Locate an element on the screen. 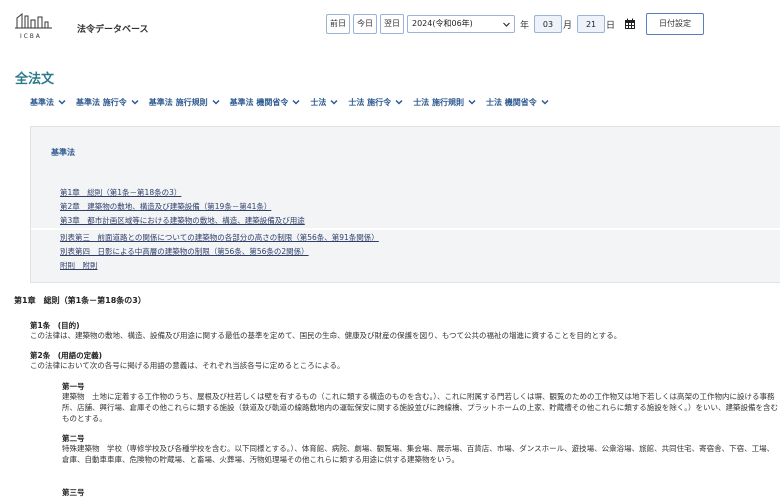 The height and width of the screenshot is (498, 780). calendar-icon is located at coordinates (630, 24).